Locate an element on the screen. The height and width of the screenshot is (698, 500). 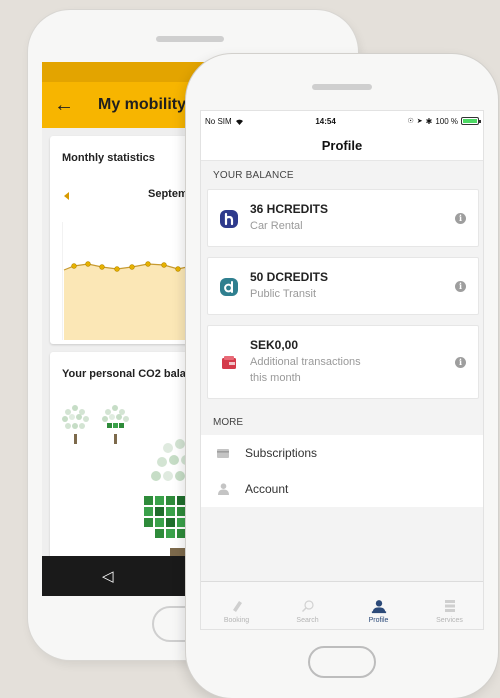
tab-profile: Profile is located at coordinates (378, 605).